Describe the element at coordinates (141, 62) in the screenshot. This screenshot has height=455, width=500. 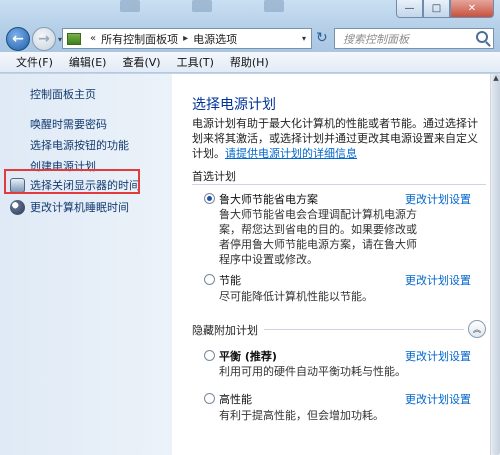
I see `menu-view: 查看(V)` at that location.